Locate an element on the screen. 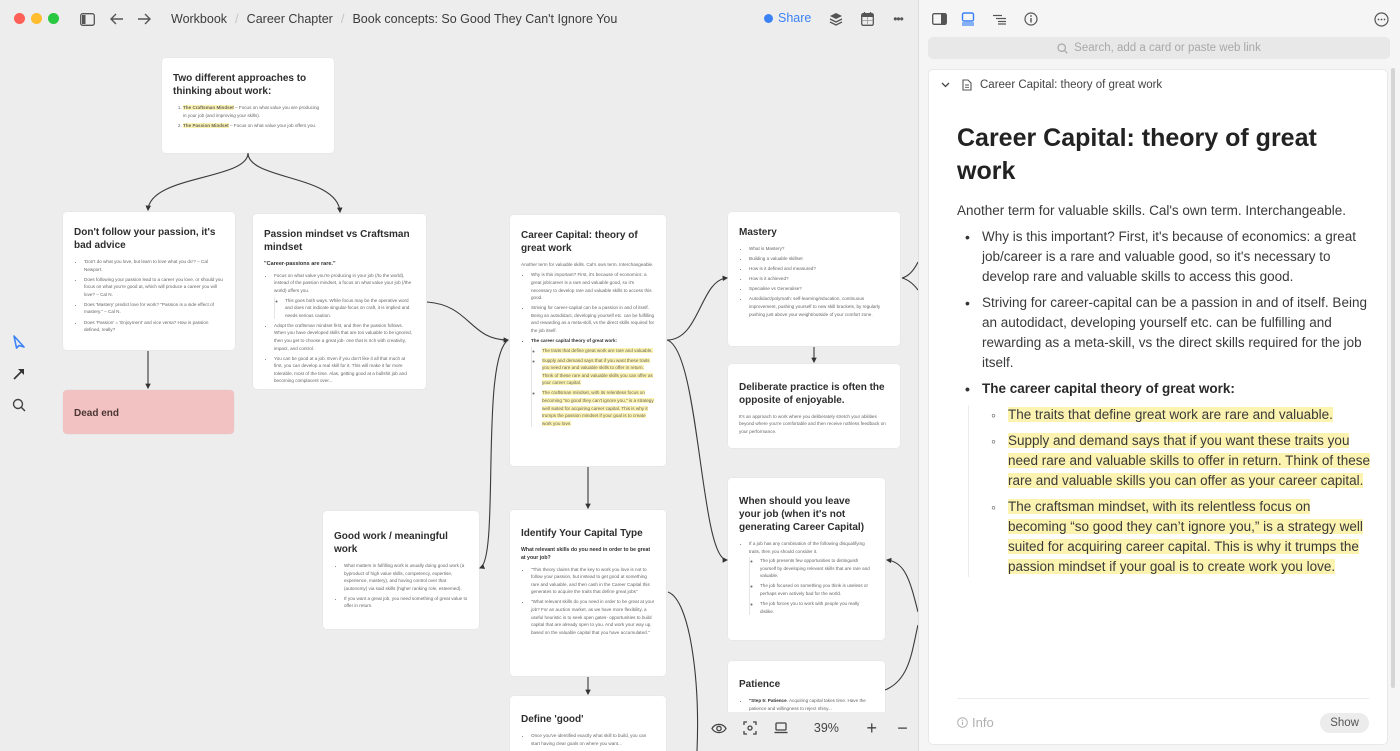  edge-capital-to-goodwork is located at coordinates (493, 454).